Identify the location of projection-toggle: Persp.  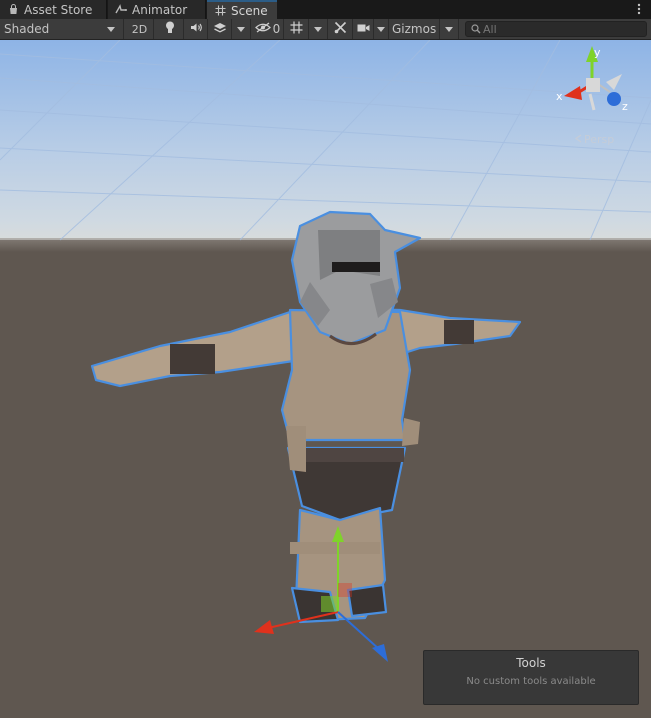
(594, 139).